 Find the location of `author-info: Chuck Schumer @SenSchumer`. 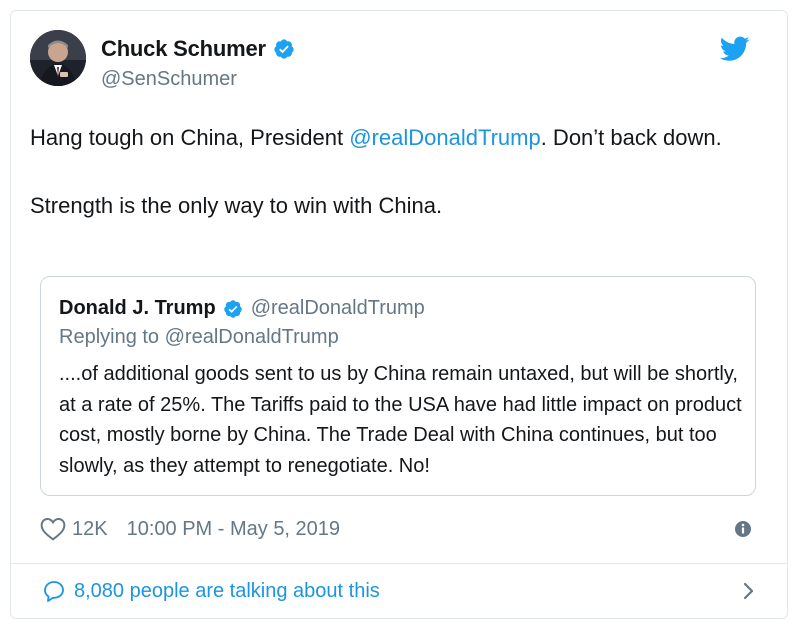

author-info: Chuck Schumer @SenSchumer is located at coordinates (198, 63).